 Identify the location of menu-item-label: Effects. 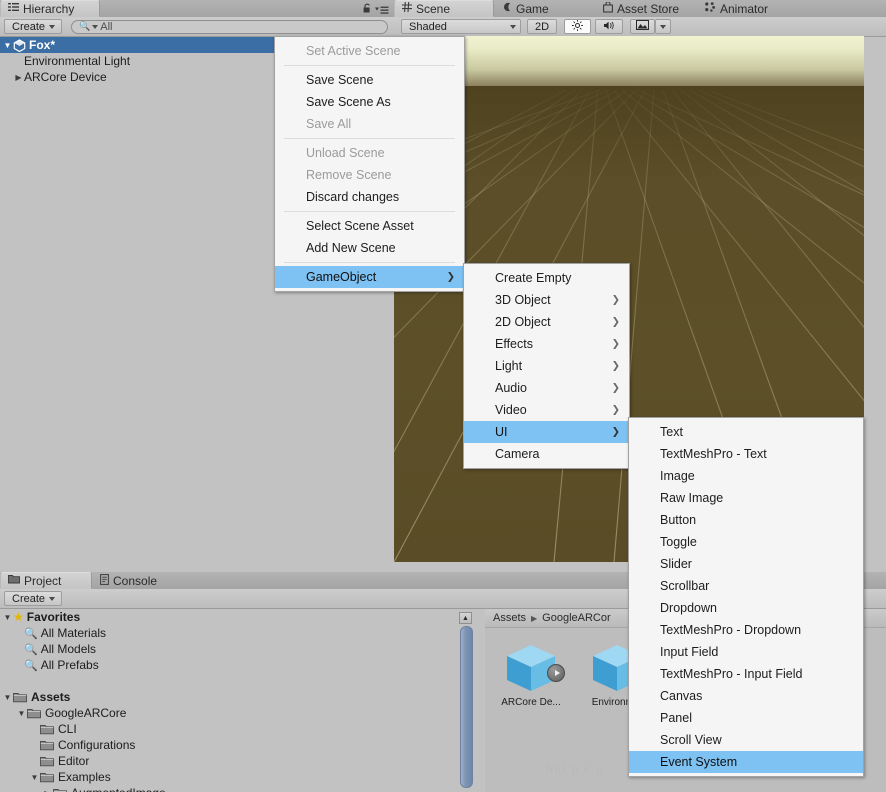
(514, 344).